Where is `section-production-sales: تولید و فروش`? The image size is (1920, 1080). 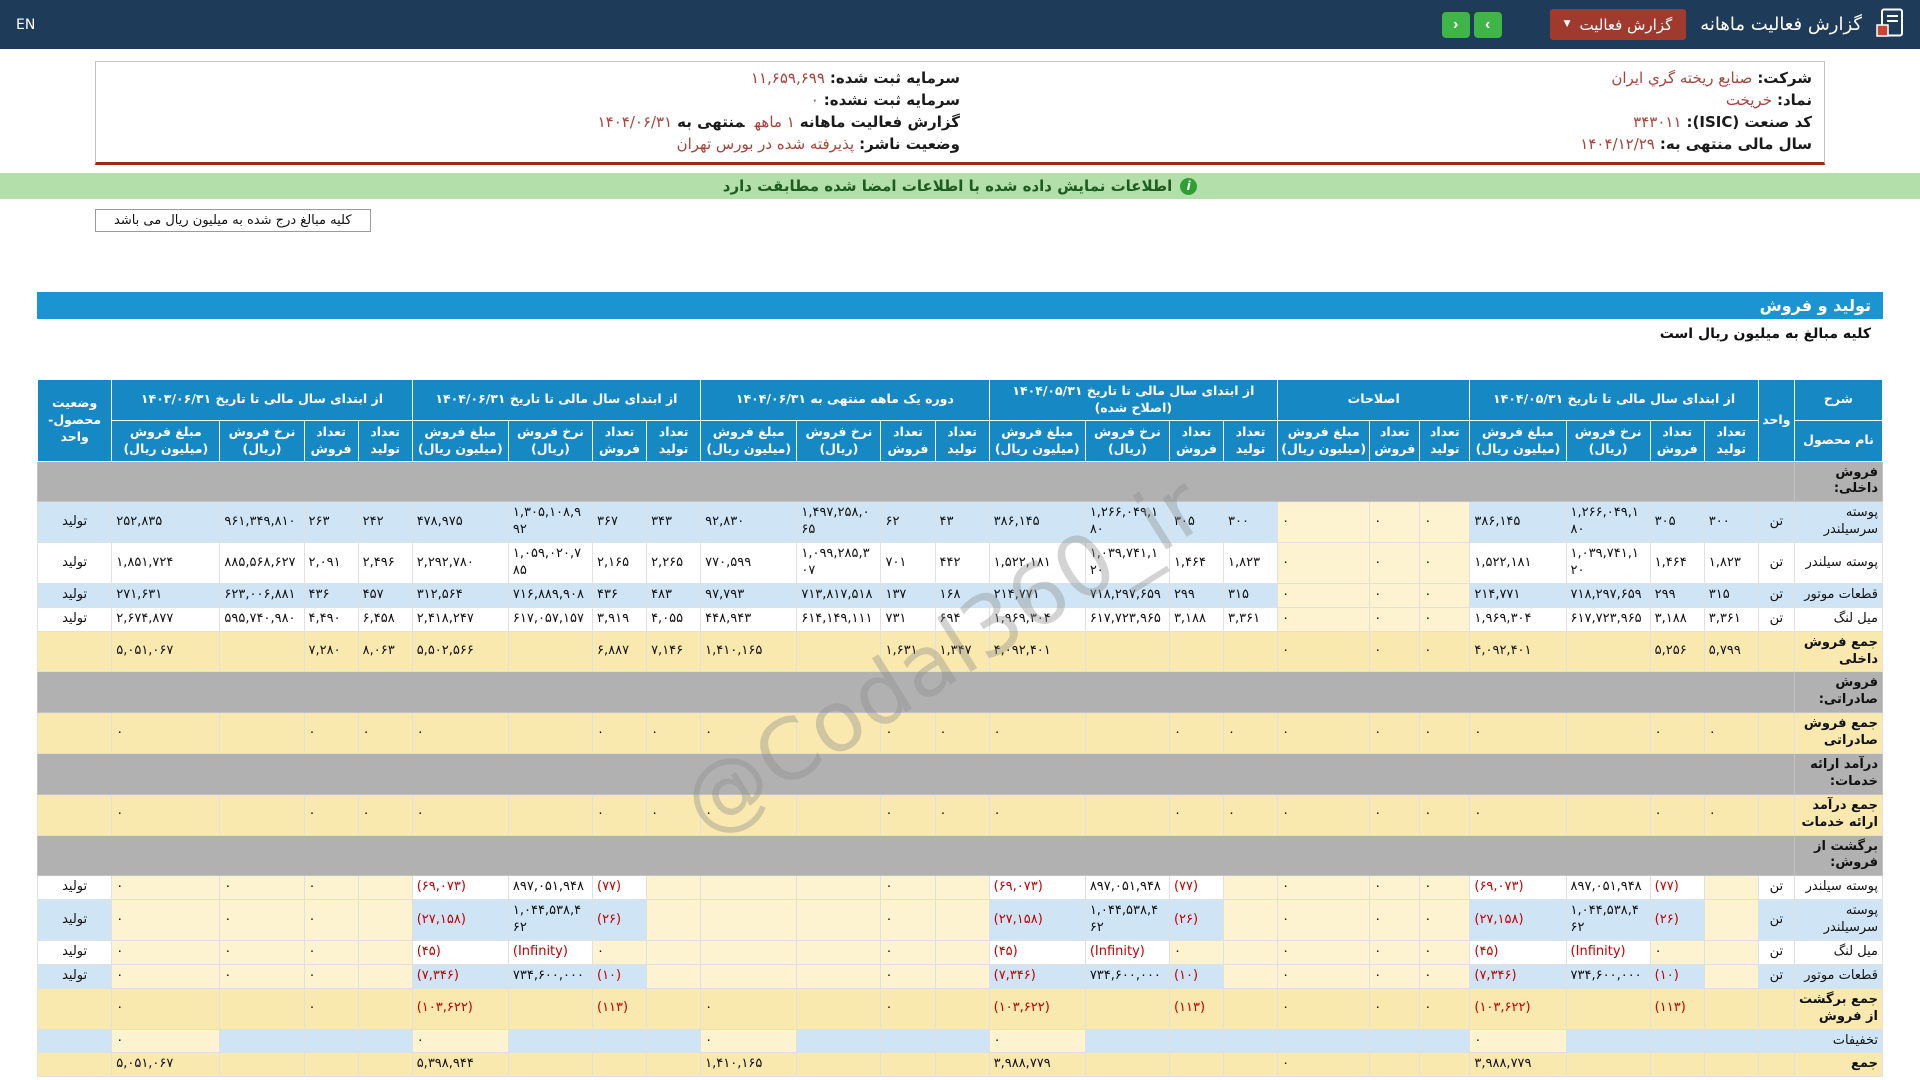 section-production-sales: تولید و فروش is located at coordinates (960, 305).